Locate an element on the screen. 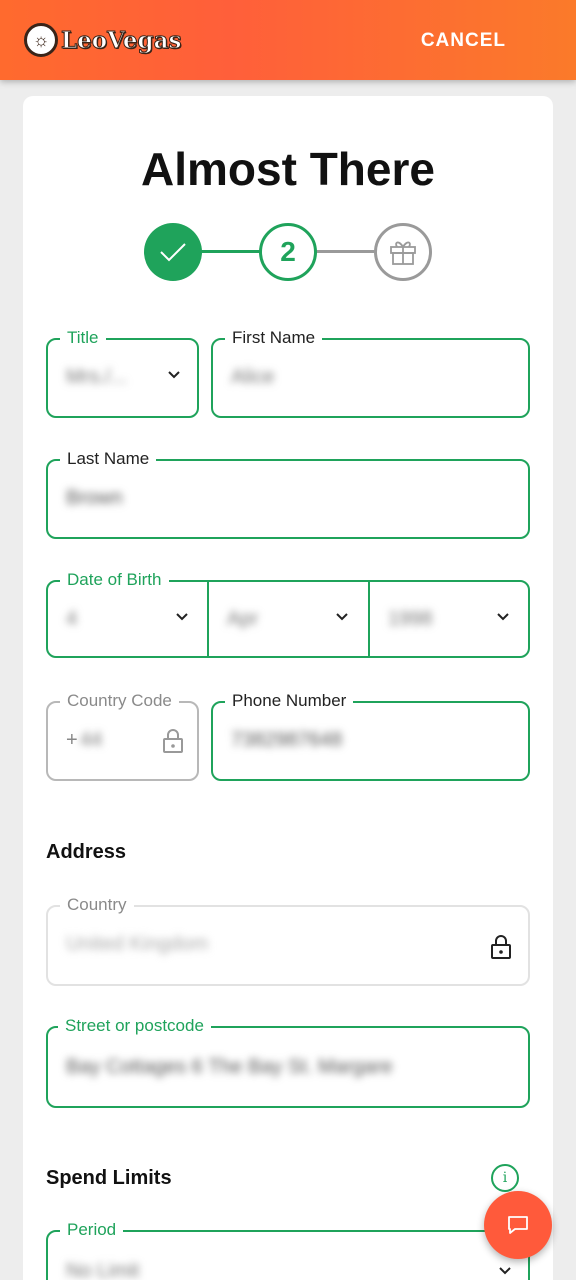  step-connector-complete is located at coordinates (231, 251).